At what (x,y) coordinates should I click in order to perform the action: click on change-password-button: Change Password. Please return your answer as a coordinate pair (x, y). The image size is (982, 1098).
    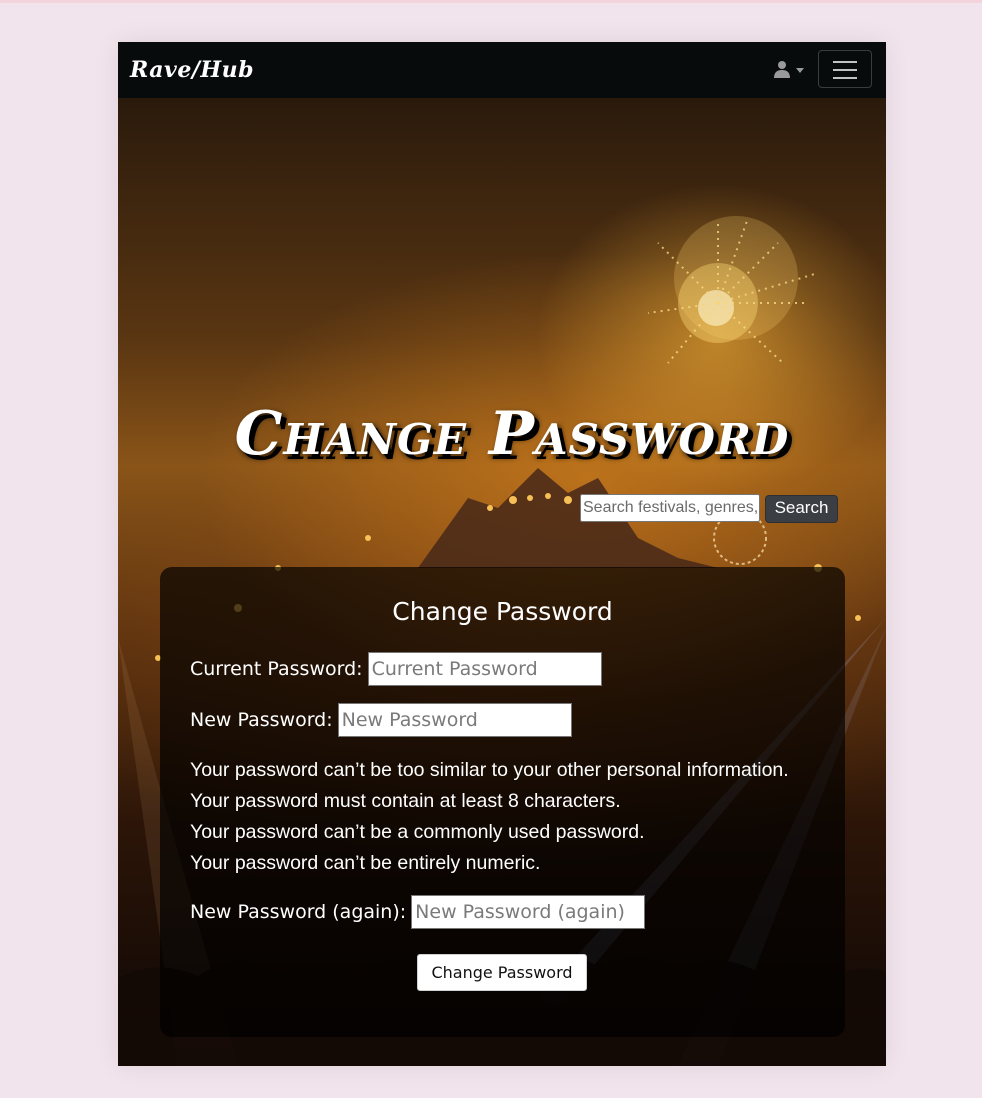
    Looking at the image, I should click on (502, 972).